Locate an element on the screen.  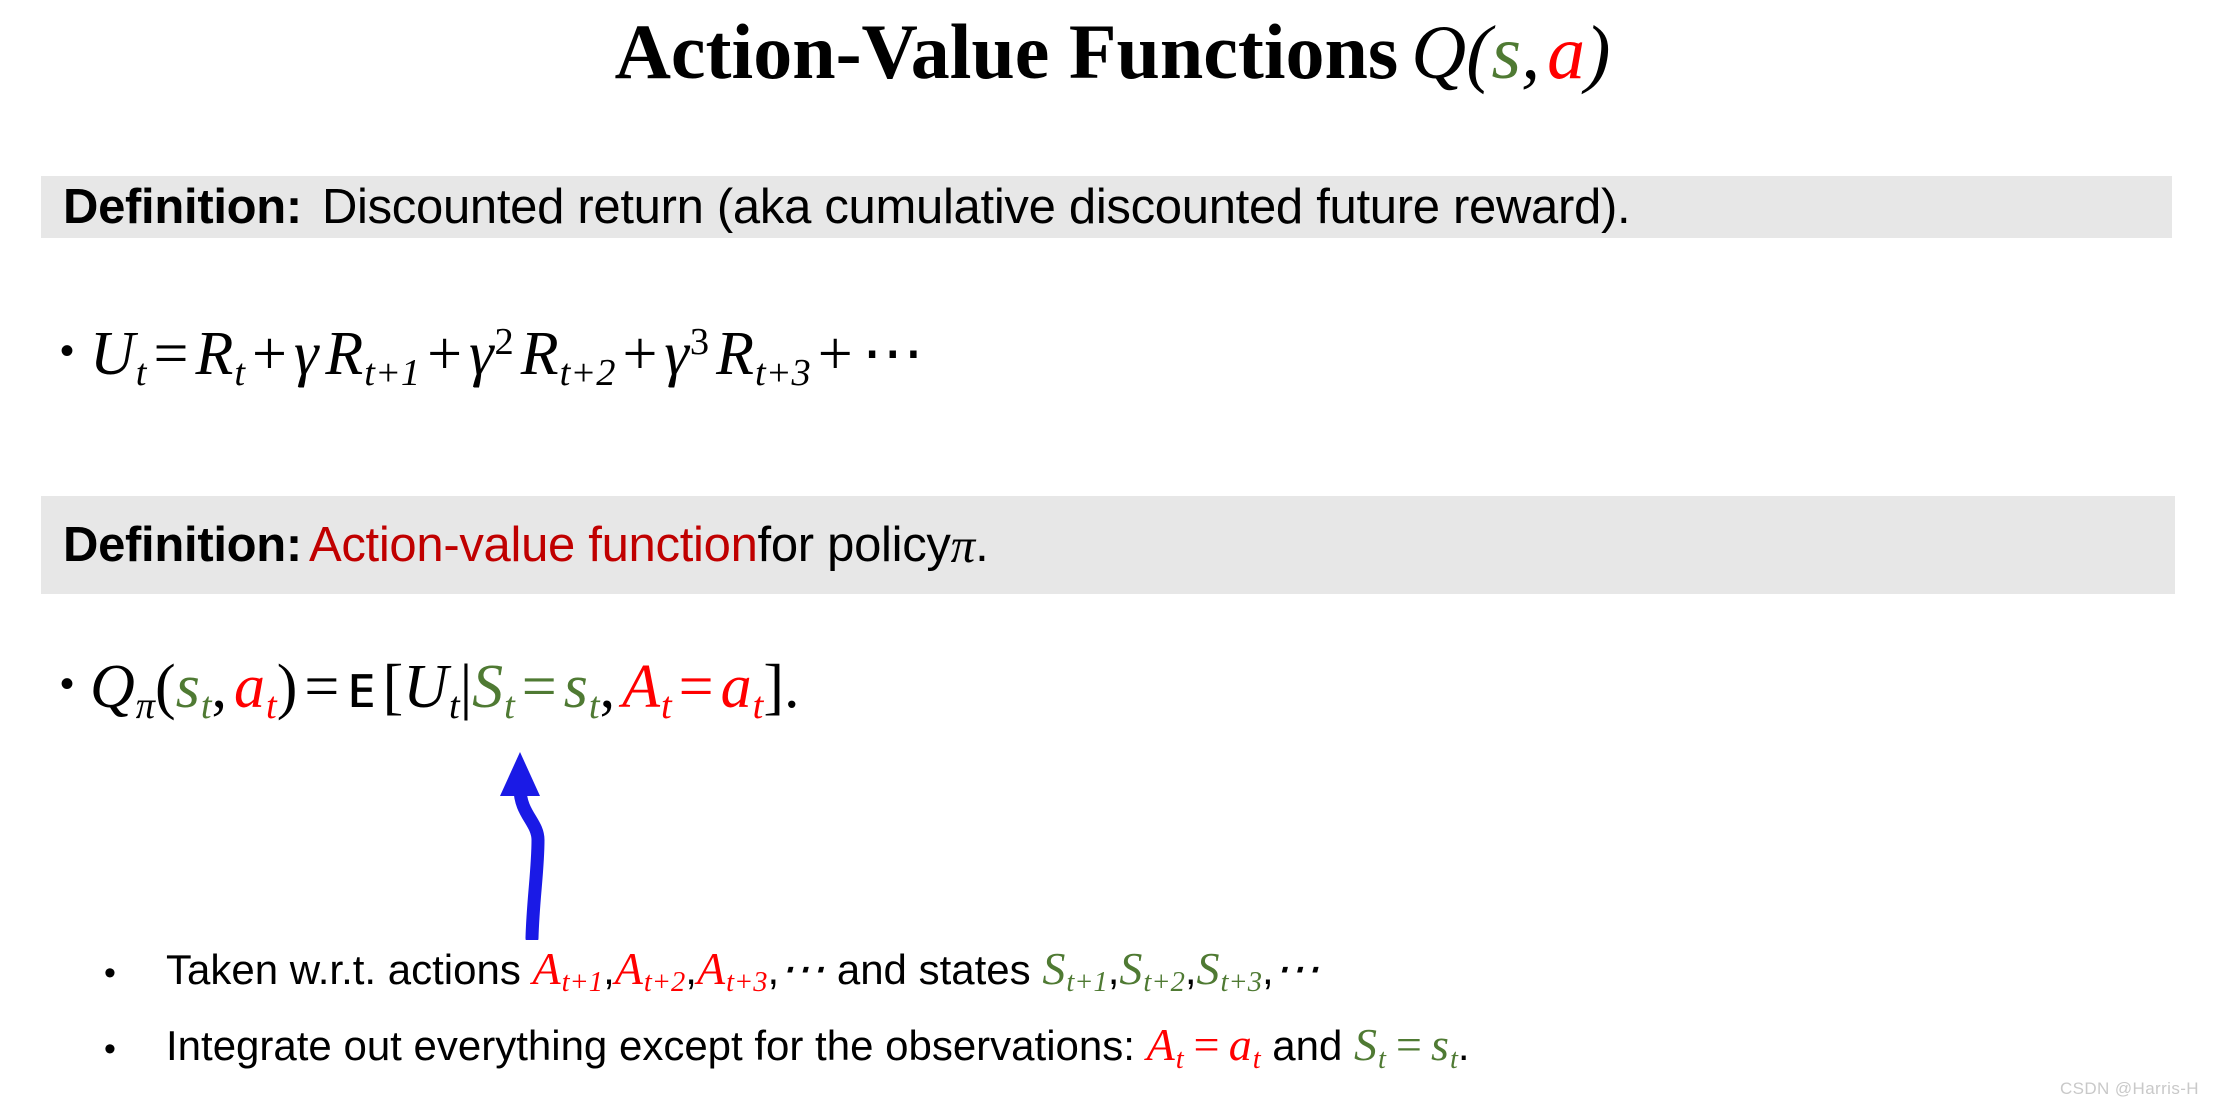
formula1-gamma-1: γ is located at coordinates (306, 353).